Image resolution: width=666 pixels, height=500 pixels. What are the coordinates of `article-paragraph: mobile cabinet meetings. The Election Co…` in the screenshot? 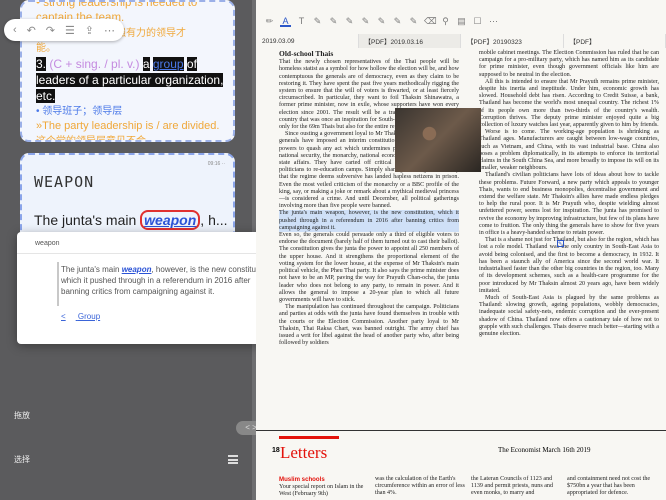 It's located at (569, 64).